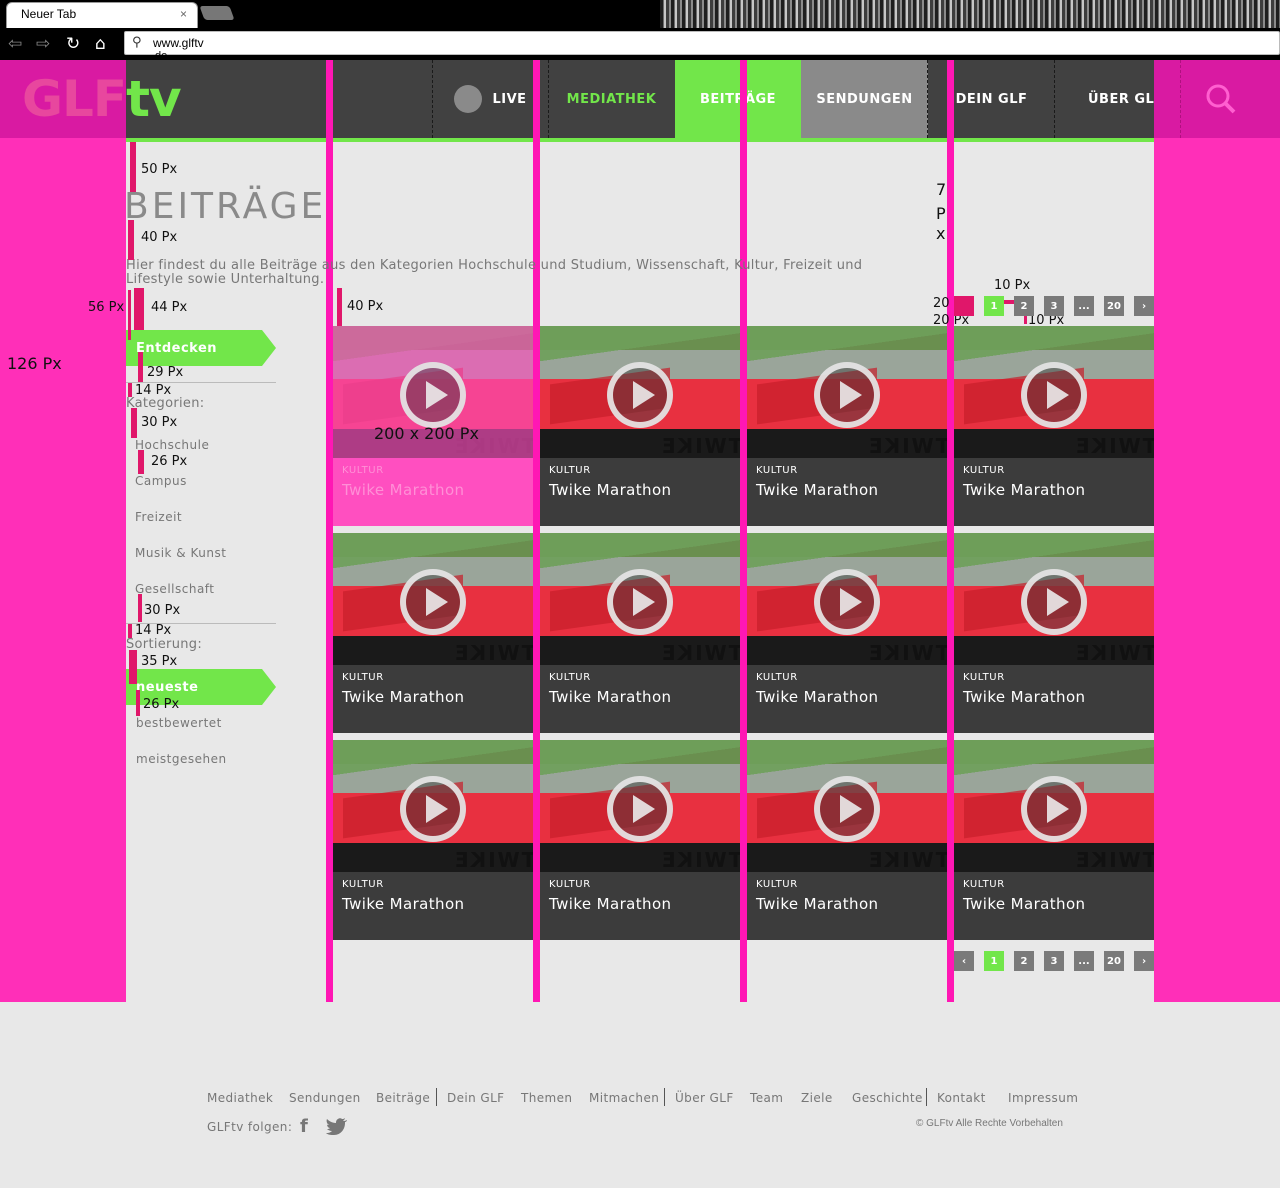  What do you see at coordinates (640, 14) in the screenshot?
I see `browser-tab-strip: Neuer Tab ×` at bounding box center [640, 14].